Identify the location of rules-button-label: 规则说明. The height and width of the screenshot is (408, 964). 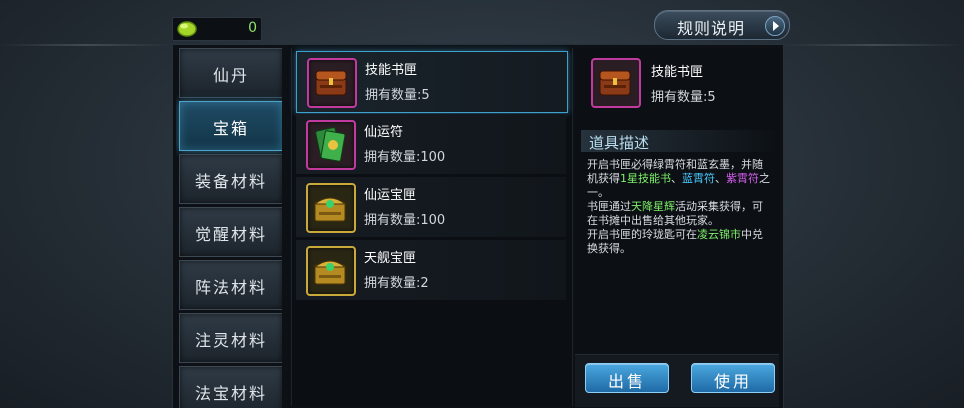
(711, 28).